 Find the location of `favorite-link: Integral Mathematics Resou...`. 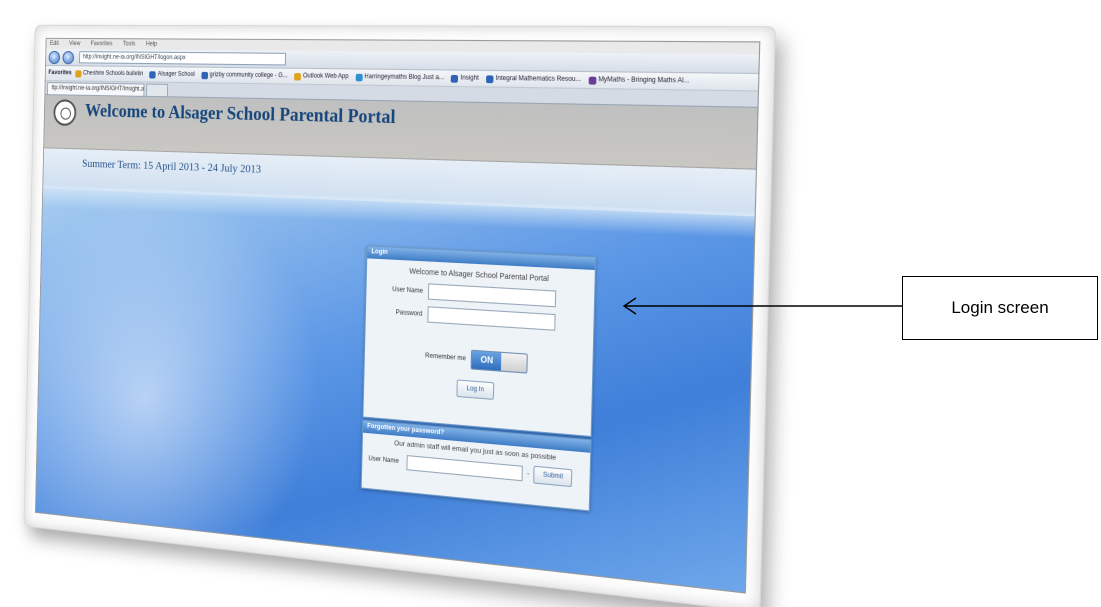

favorite-link: Integral Mathematics Resou... is located at coordinates (533, 79).